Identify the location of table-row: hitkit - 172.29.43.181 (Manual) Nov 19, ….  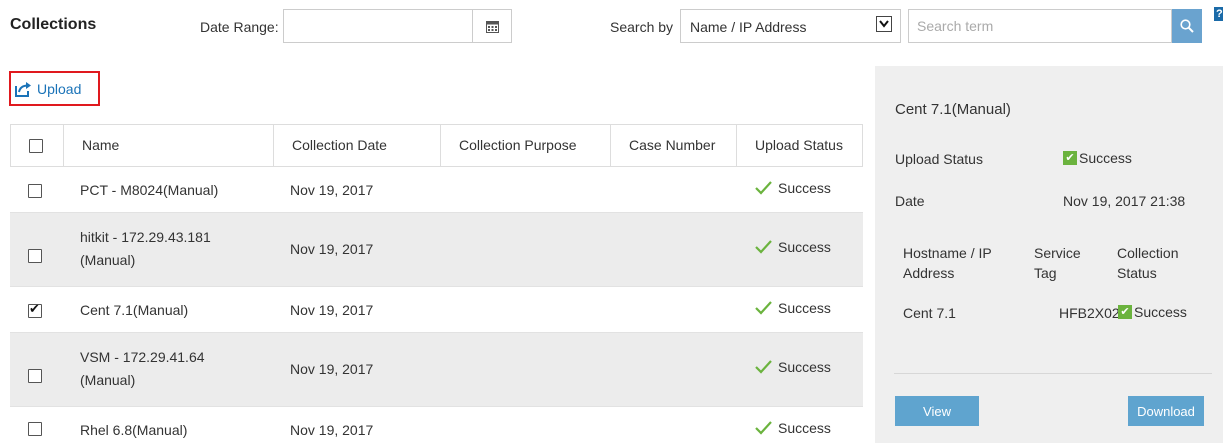
(436, 250).